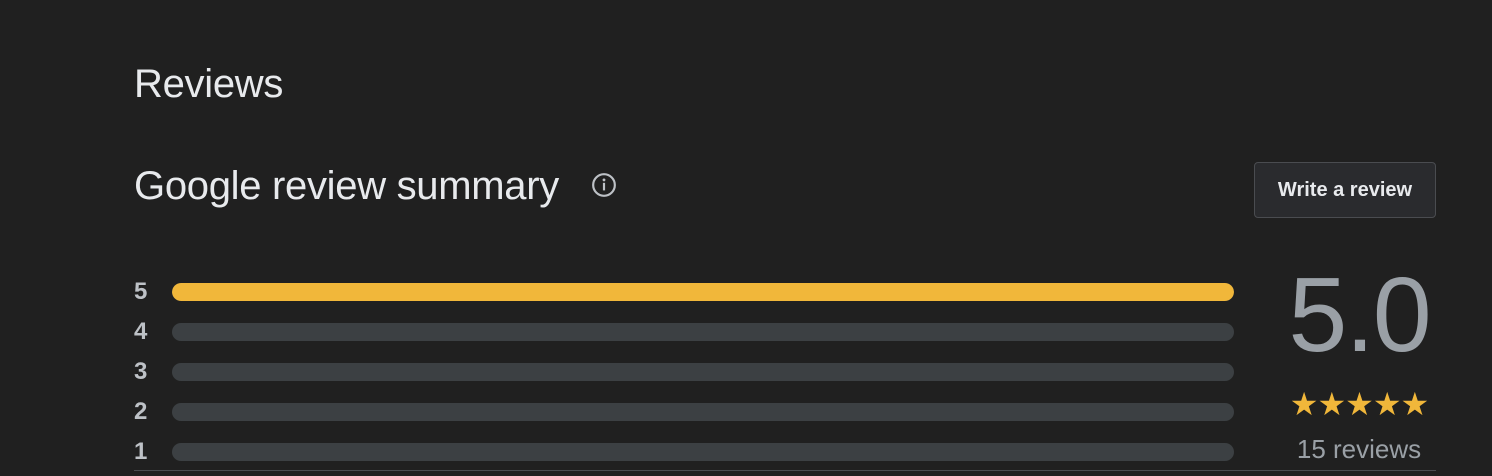 This screenshot has height=476, width=1492. Describe the element at coordinates (141, 331) in the screenshot. I see `rating-row-label: 4` at that location.